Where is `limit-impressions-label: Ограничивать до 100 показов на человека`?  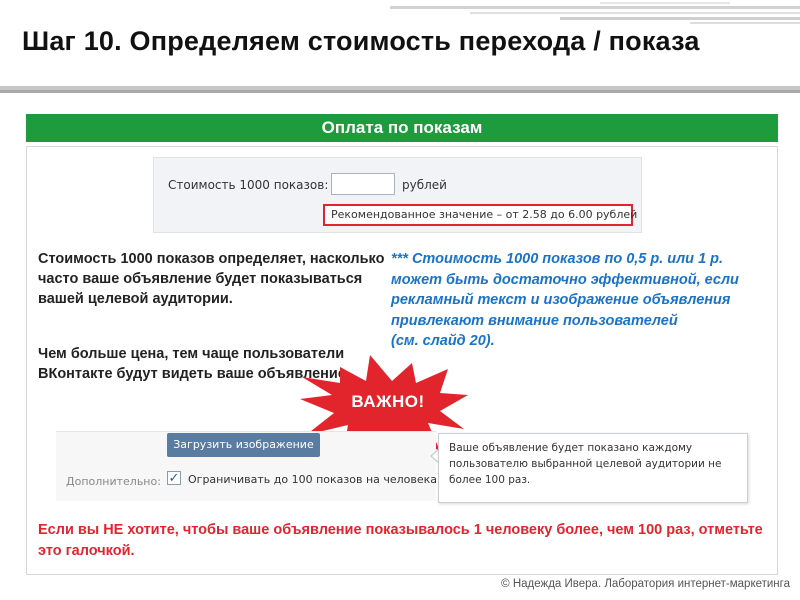 limit-impressions-label: Ограничивать до 100 показов на человека is located at coordinates (312, 479).